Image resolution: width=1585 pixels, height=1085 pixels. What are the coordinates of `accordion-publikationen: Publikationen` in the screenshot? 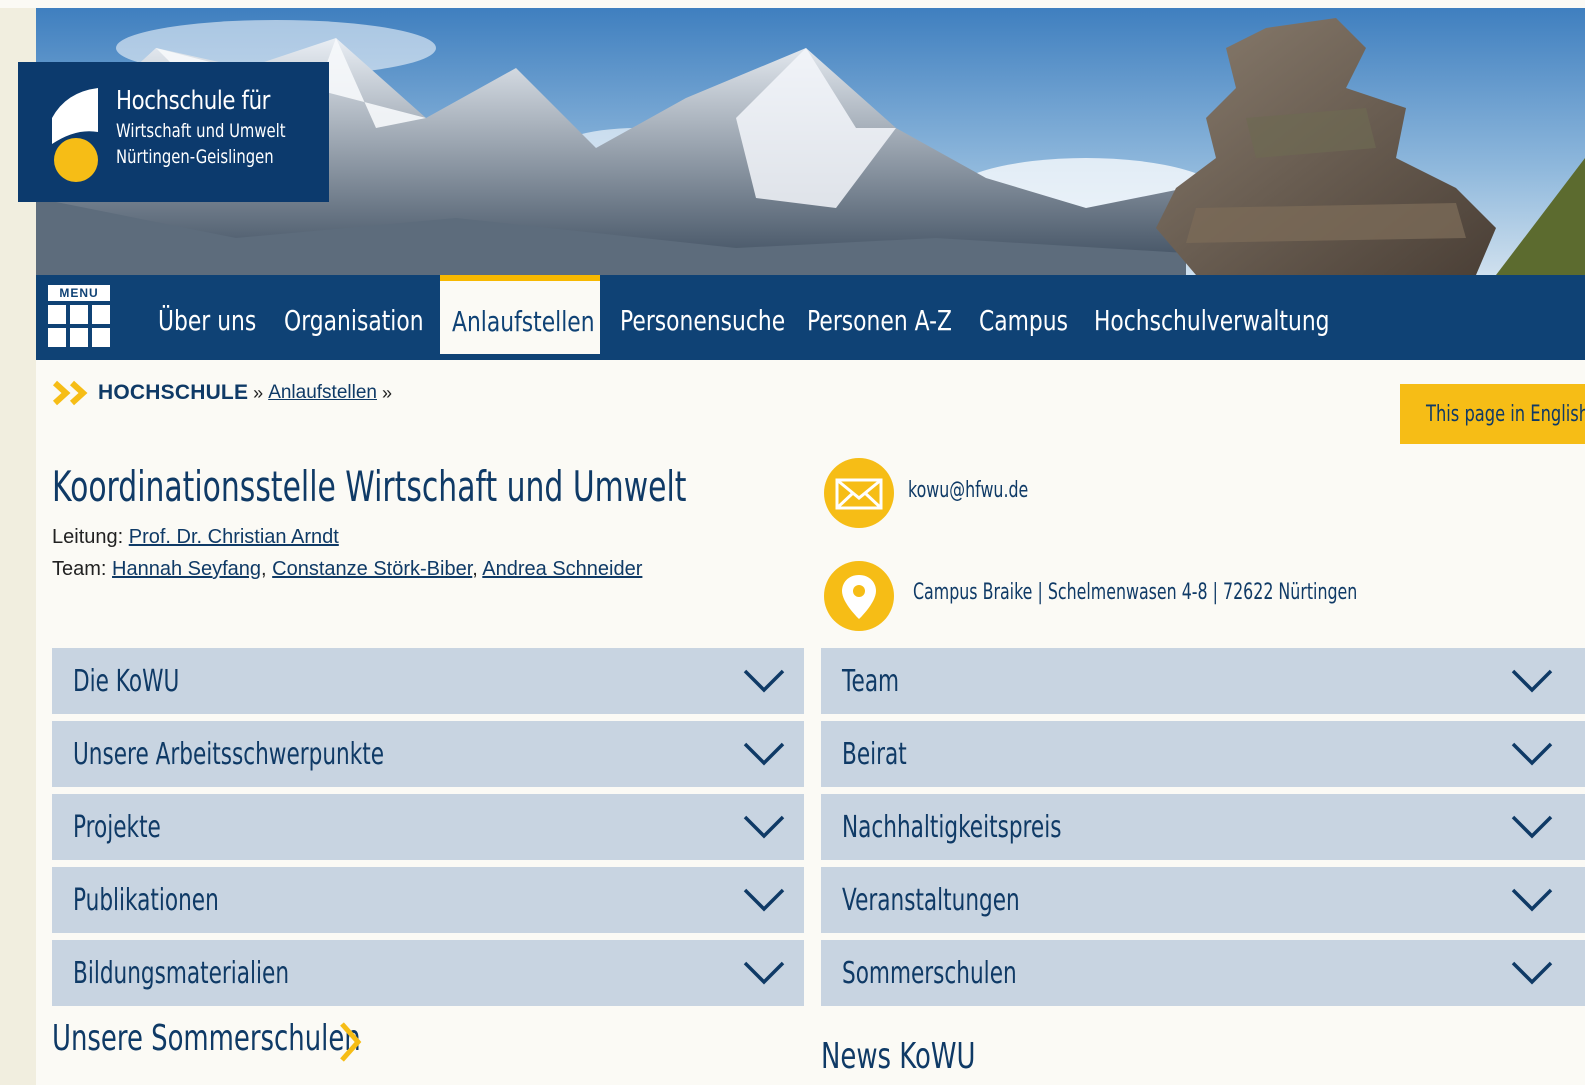 It's located at (428, 900).